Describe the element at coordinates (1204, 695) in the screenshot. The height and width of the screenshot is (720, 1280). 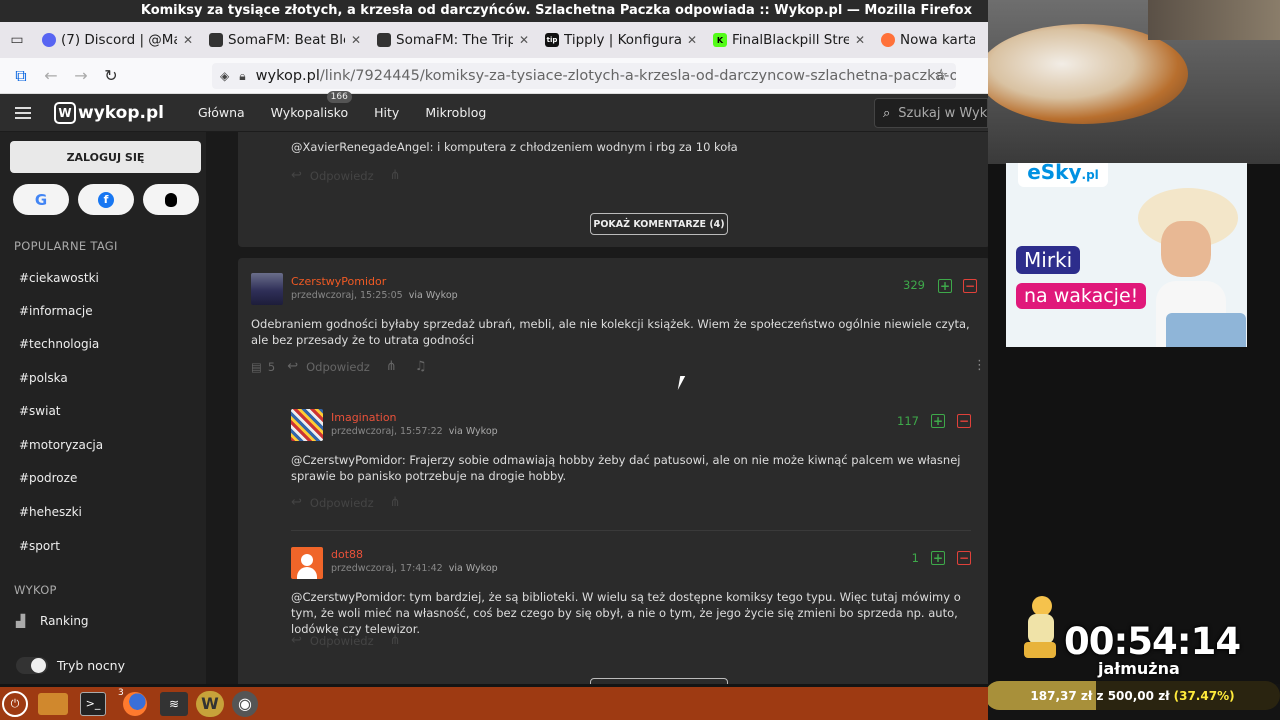
I see `goal-percent: (37.47%)` at that location.